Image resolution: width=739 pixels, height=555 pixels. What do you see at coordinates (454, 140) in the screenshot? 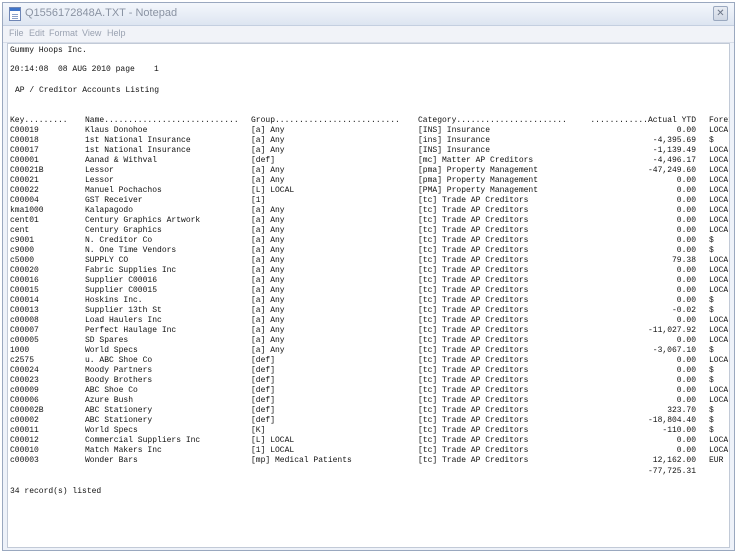
I see `cell-category: [ins] Insurance` at bounding box center [454, 140].